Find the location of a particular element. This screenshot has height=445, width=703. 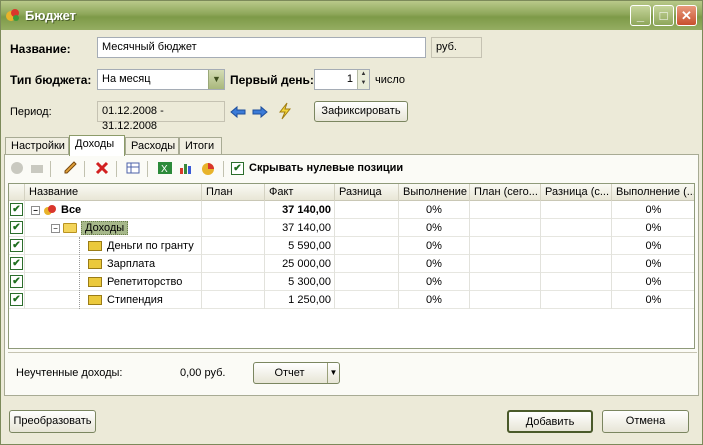

header-plan: План is located at coordinates (233, 192).